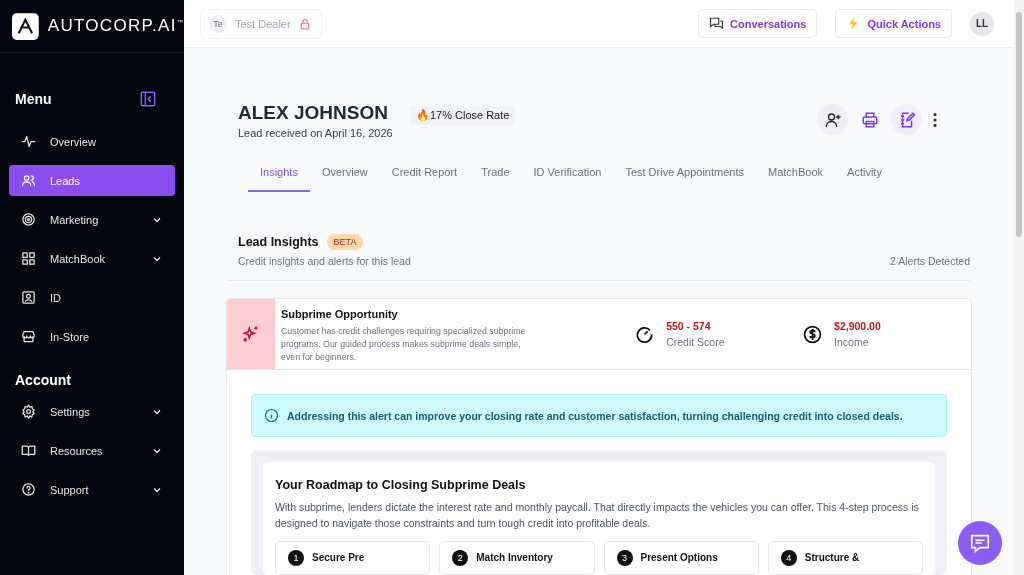 Image resolution: width=1024 pixels, height=575 pixels. I want to click on dealer-avatar: Te, so click(218, 23).